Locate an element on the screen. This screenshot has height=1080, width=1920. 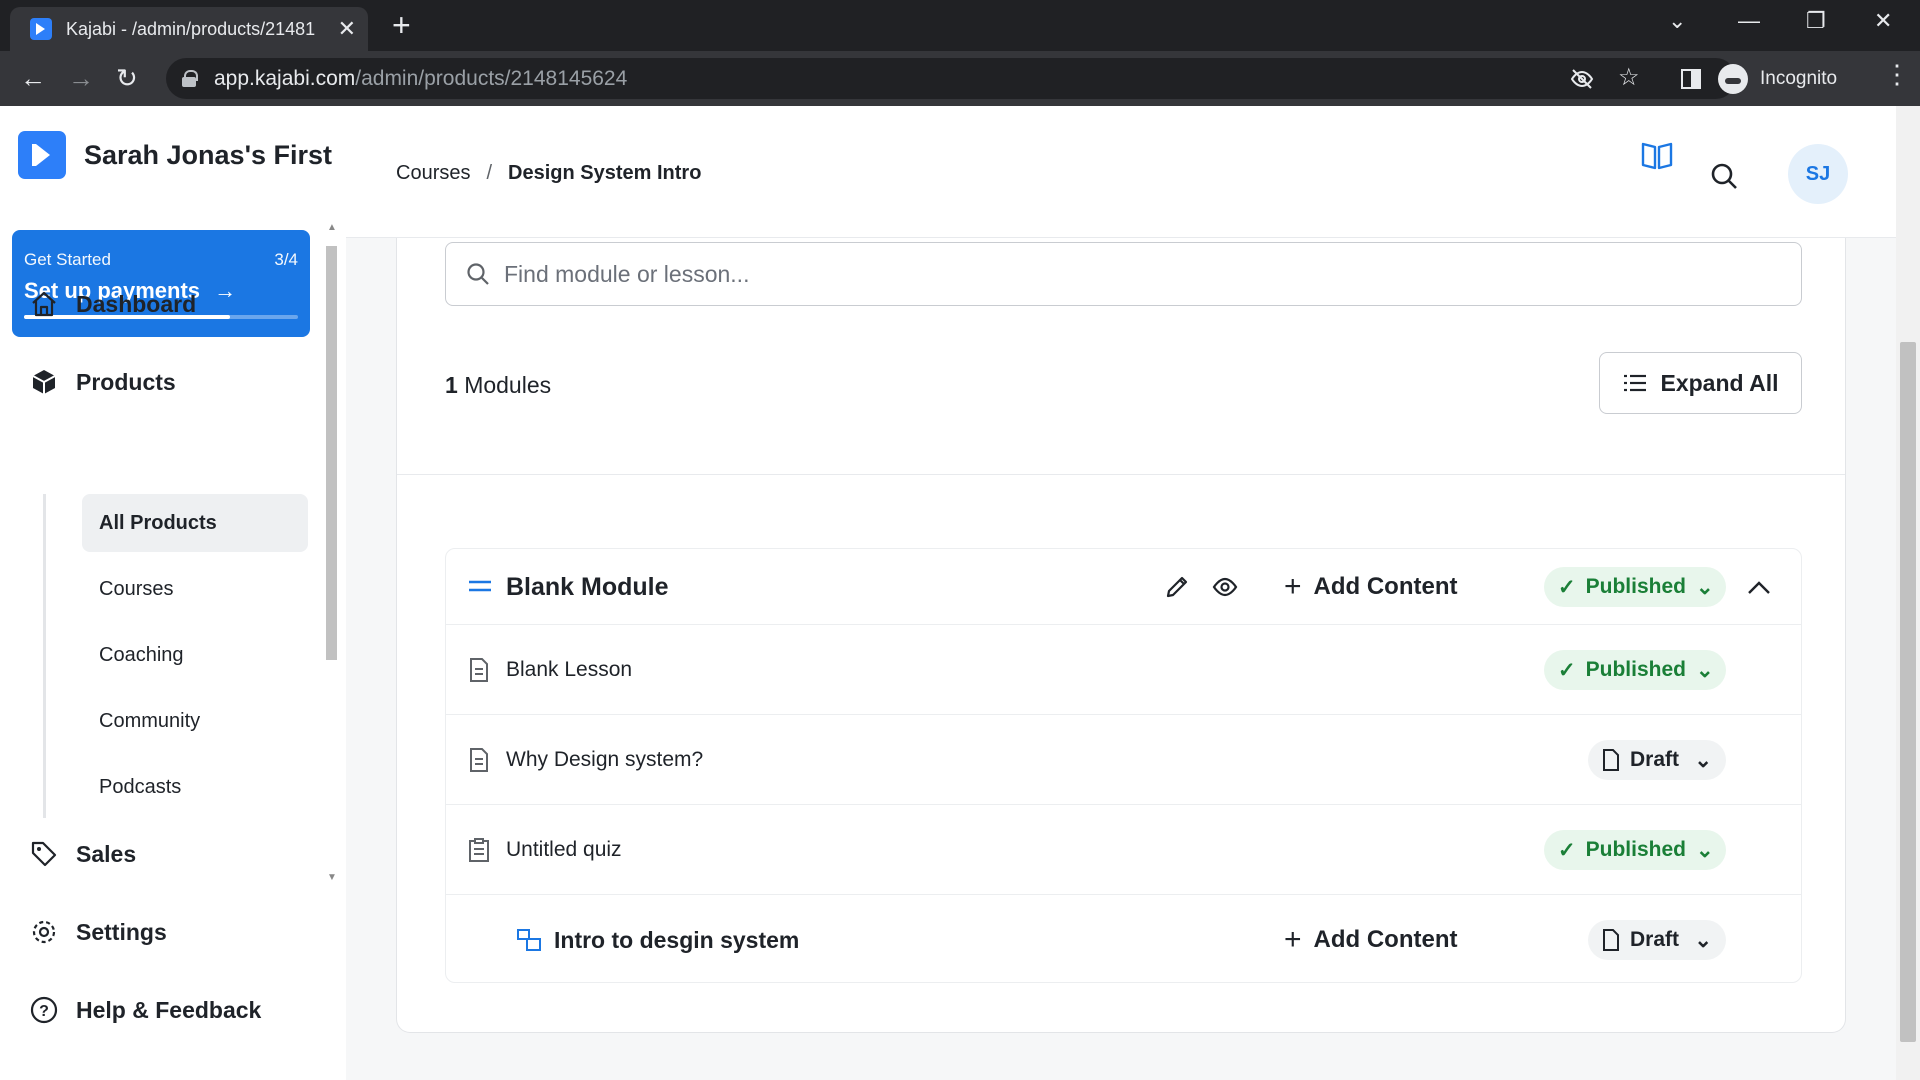
check-icon: ✓ is located at coordinates (1567, 587).